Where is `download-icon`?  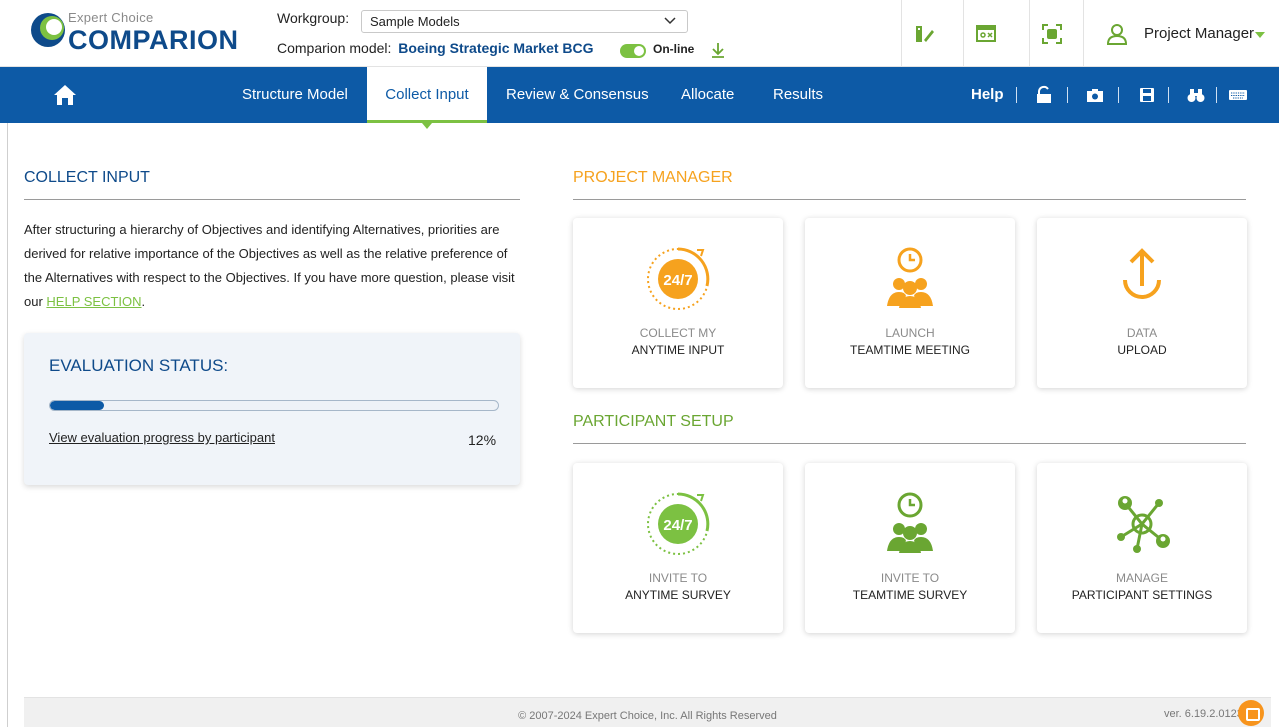
download-icon is located at coordinates (718, 50).